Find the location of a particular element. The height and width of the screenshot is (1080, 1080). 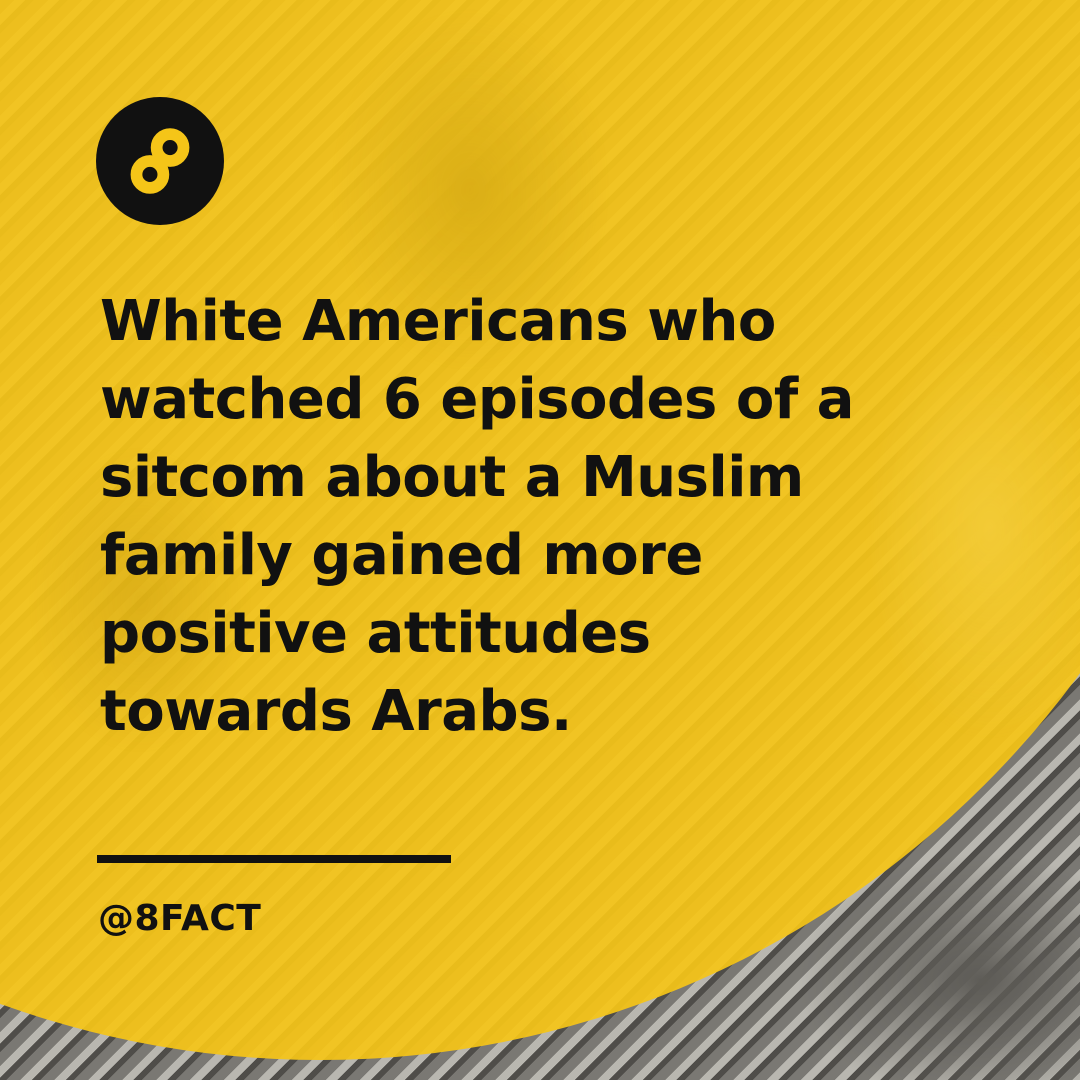

infinity-eight-icon is located at coordinates (160, 161).